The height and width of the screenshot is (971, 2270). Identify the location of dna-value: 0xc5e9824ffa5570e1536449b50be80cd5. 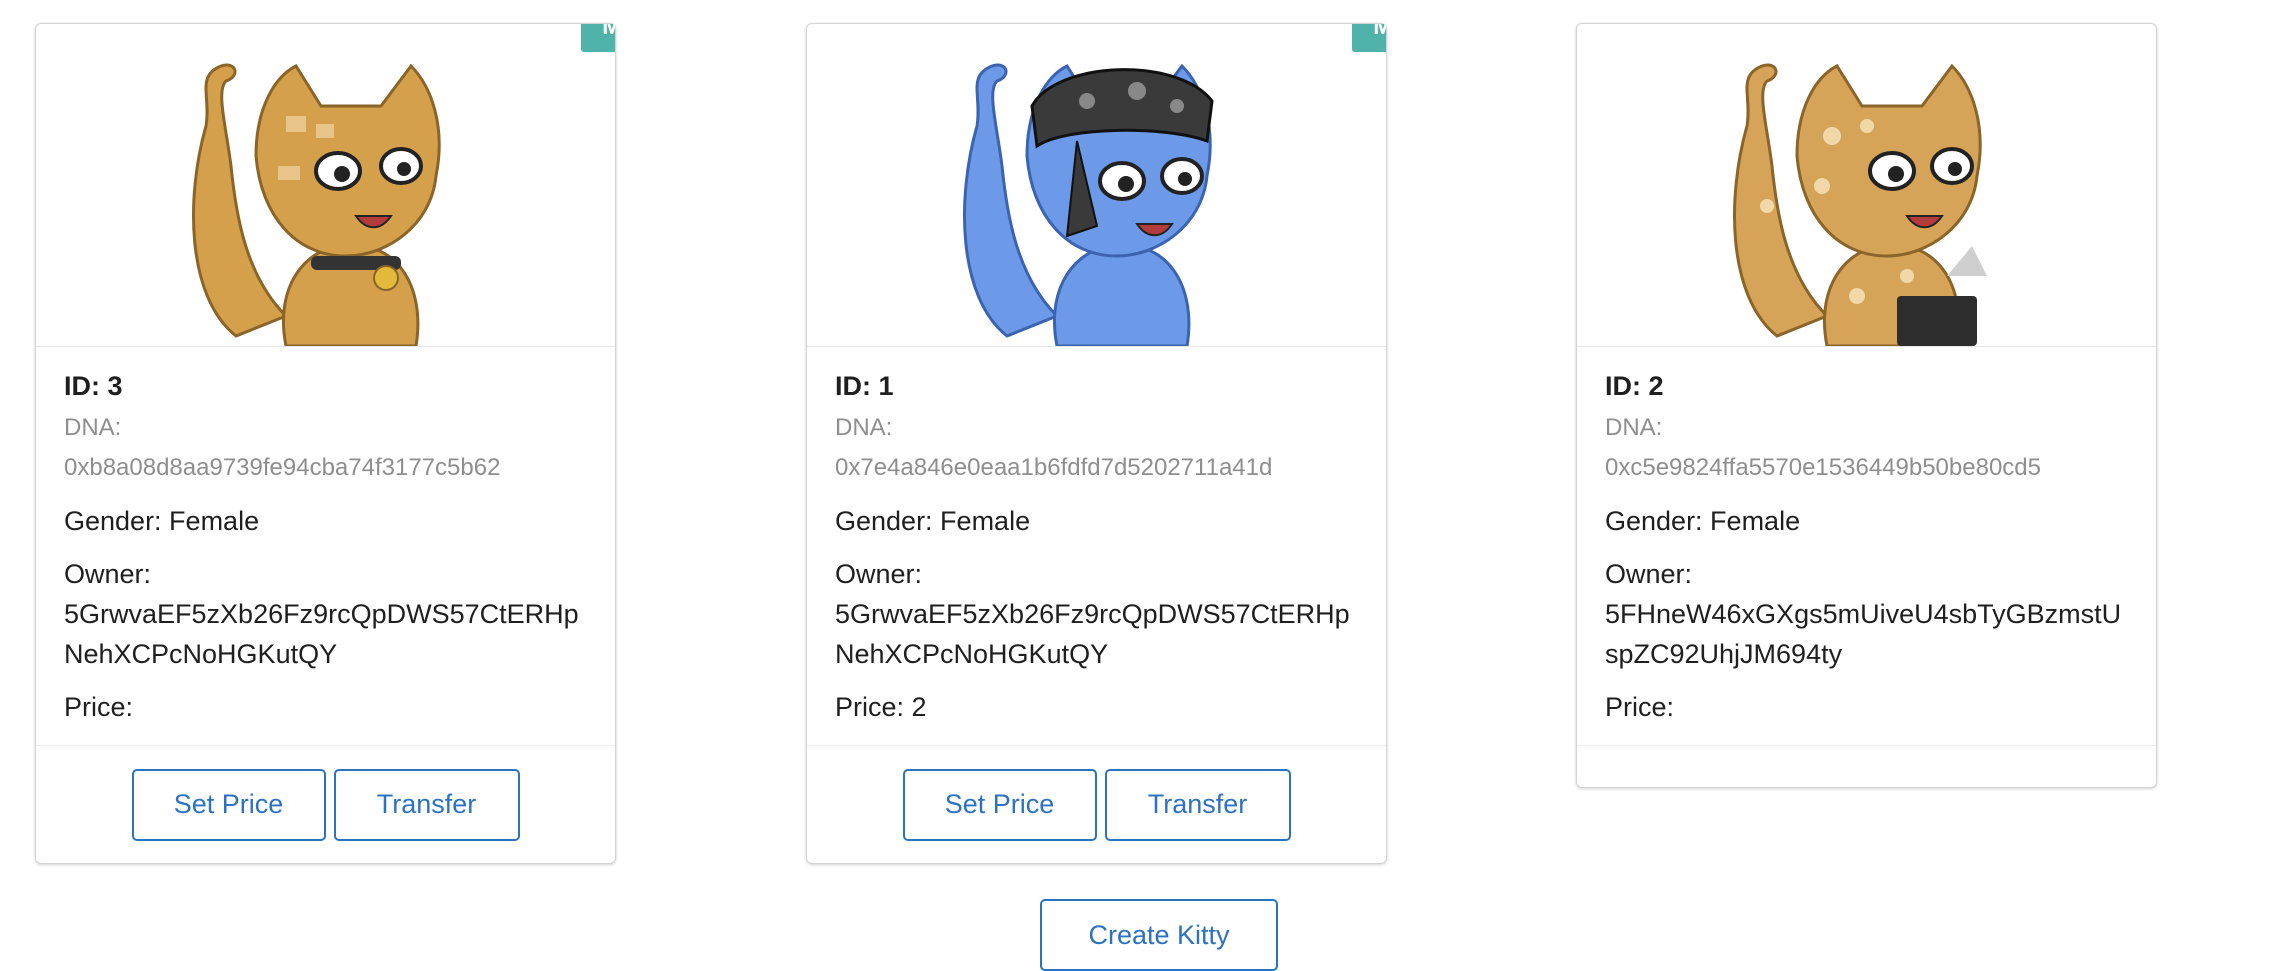
(1823, 467).